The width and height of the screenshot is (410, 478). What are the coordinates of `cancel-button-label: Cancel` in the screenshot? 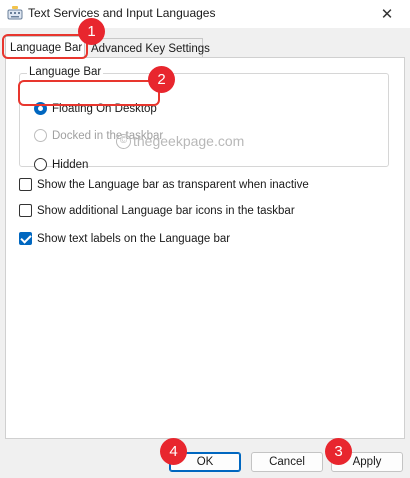 It's located at (287, 462).